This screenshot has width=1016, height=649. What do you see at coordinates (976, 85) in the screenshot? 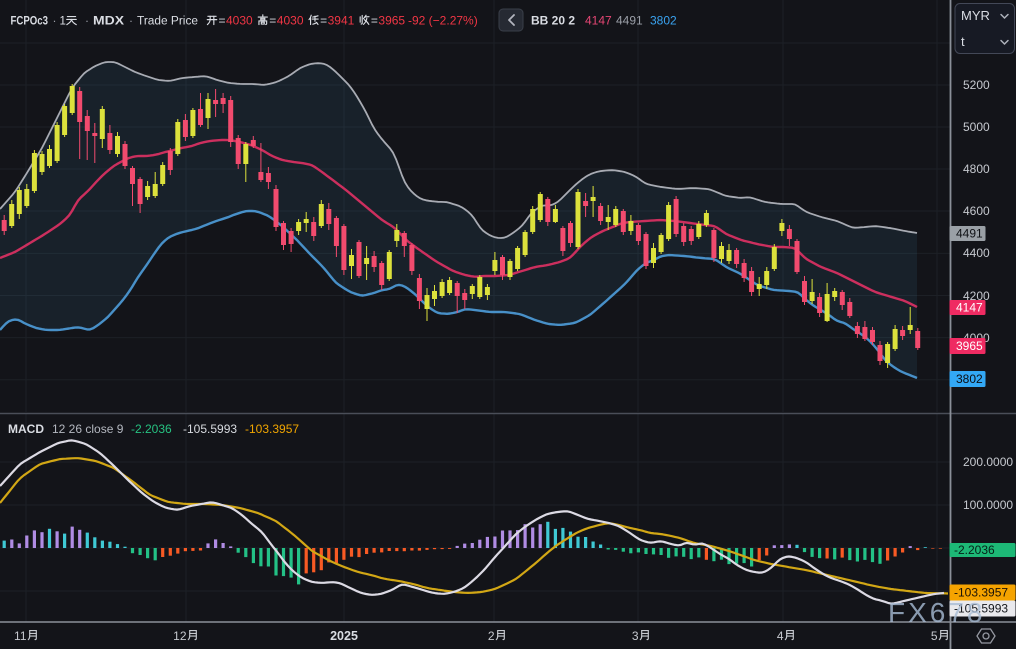
I see `svg-text: 5200` at bounding box center [976, 85].